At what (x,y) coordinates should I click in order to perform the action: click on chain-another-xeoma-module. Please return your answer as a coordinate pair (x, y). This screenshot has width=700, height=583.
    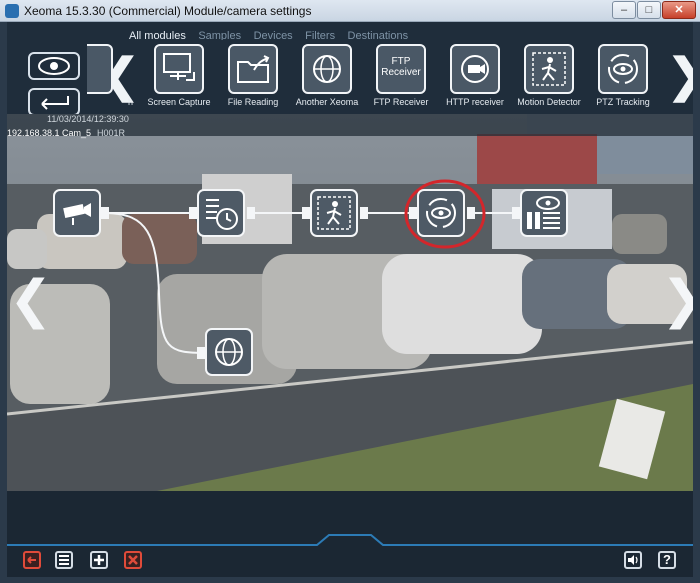
    Looking at the image, I should click on (229, 352).